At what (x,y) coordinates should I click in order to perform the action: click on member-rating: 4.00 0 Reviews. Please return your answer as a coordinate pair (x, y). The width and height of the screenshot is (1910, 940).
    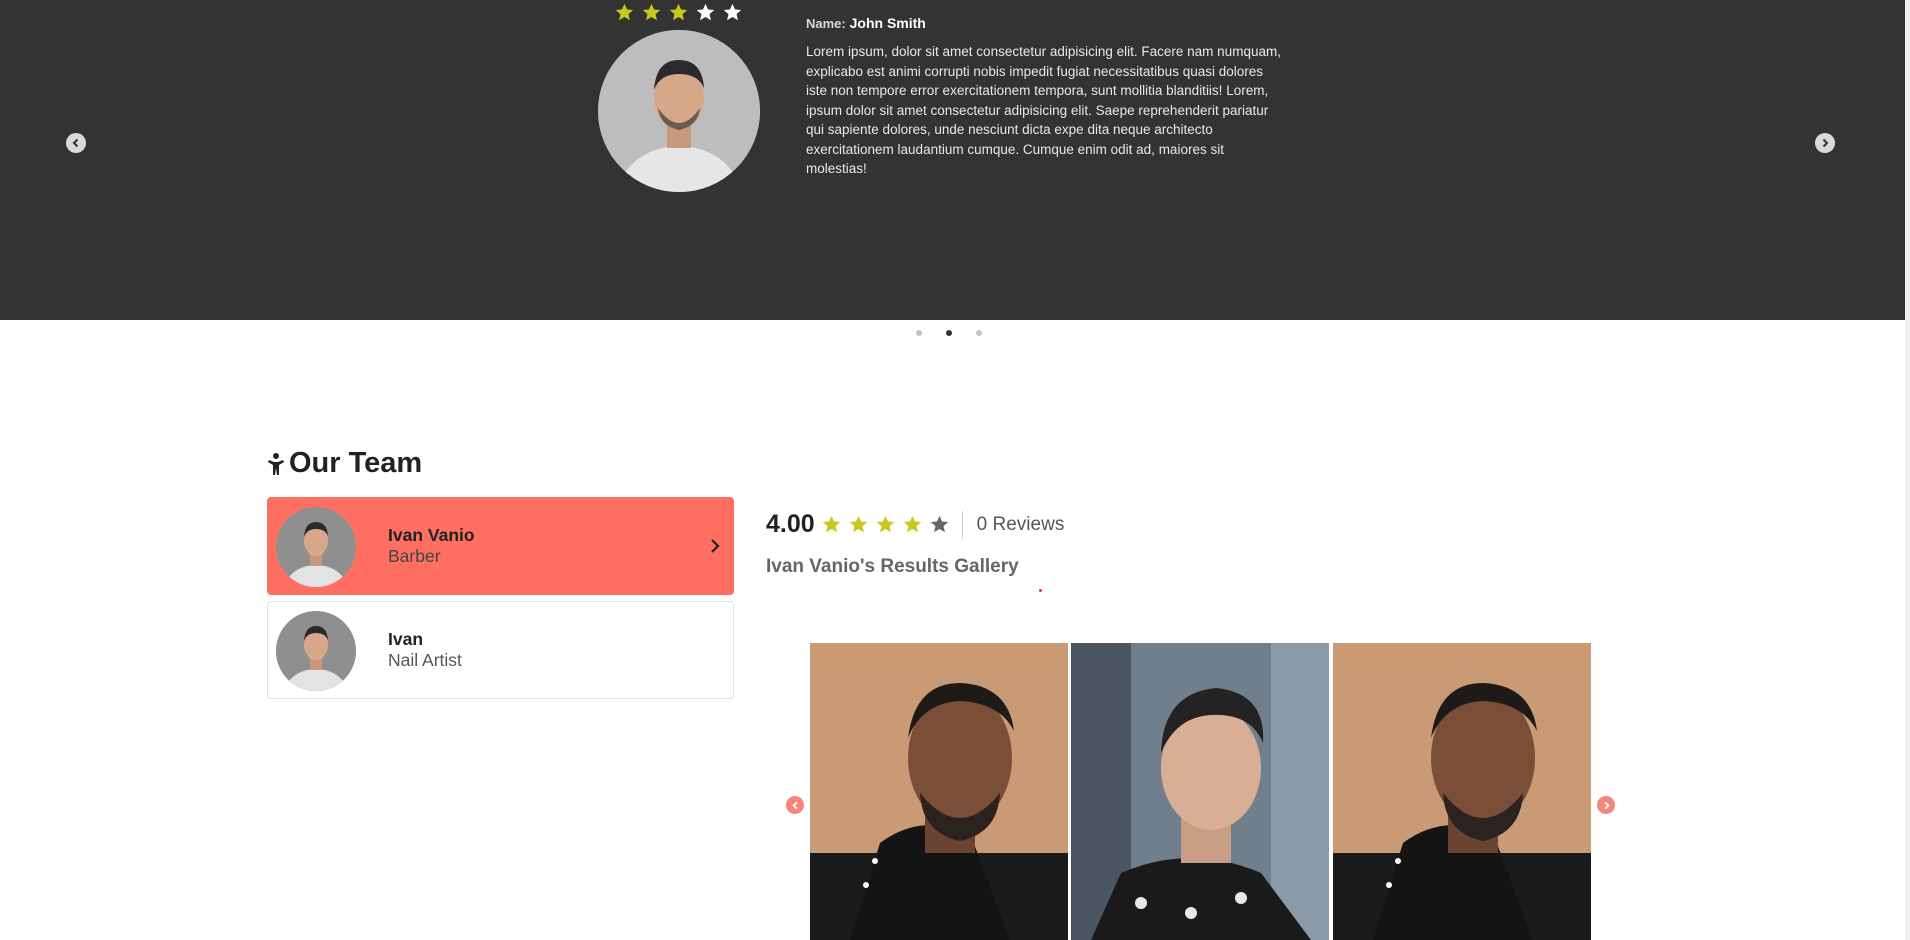
    Looking at the image, I should click on (915, 524).